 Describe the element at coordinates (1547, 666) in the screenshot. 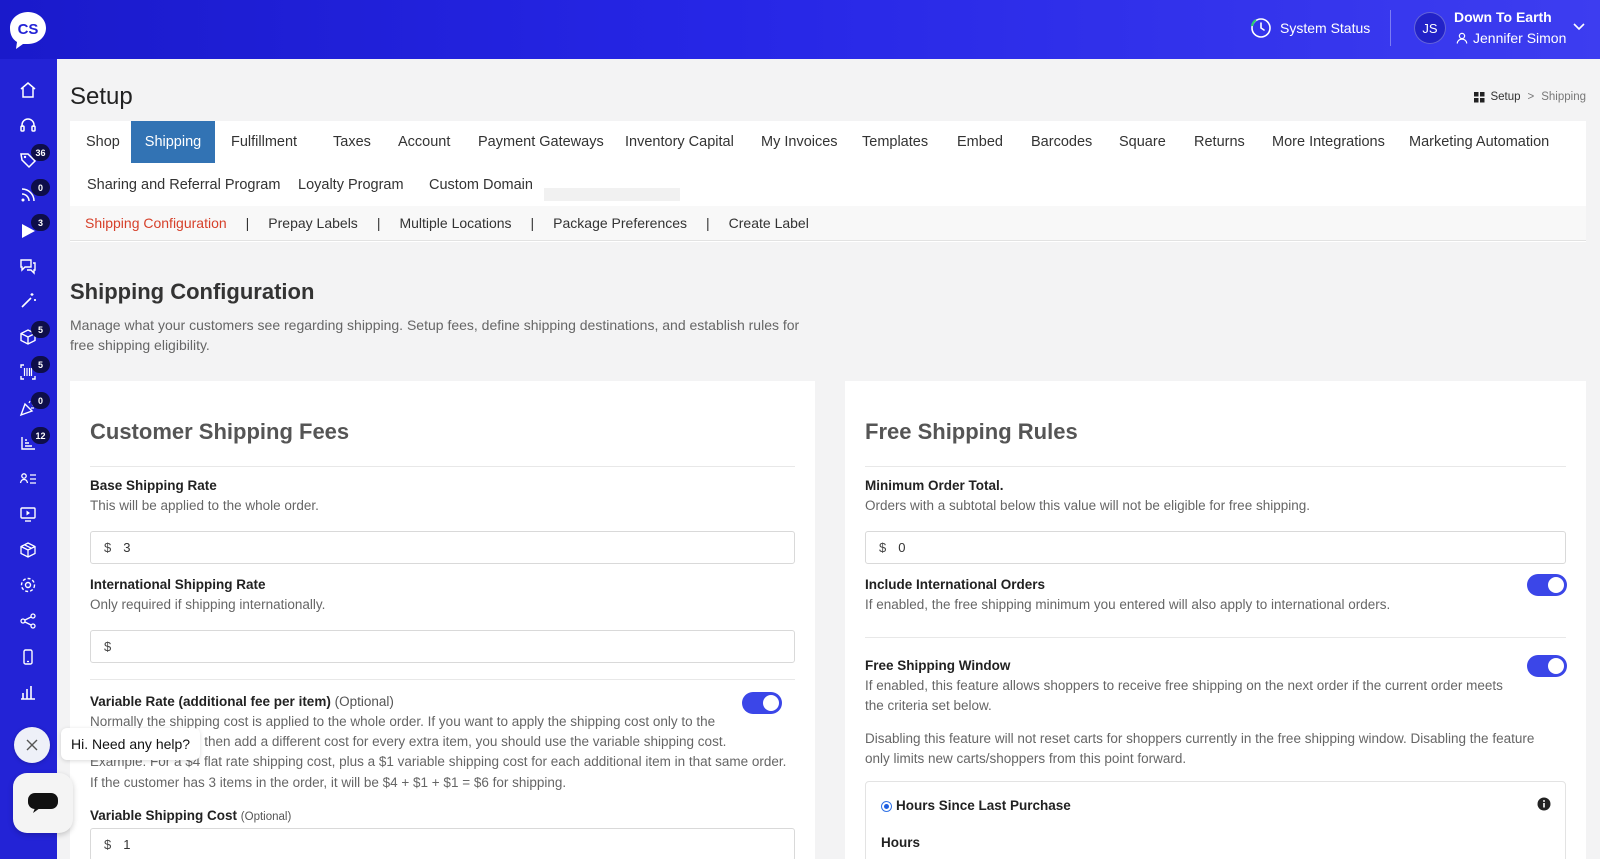

I see `window-toggle` at that location.